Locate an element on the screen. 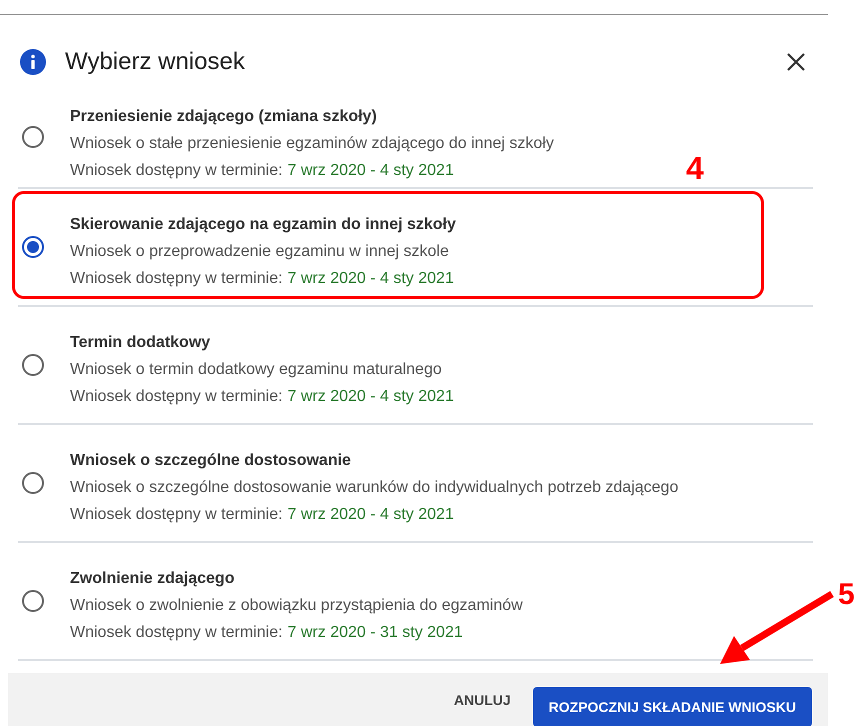 The width and height of the screenshot is (858, 726). availability-period: 7 wrz 2020 - 31 sty 2021 is located at coordinates (375, 632).